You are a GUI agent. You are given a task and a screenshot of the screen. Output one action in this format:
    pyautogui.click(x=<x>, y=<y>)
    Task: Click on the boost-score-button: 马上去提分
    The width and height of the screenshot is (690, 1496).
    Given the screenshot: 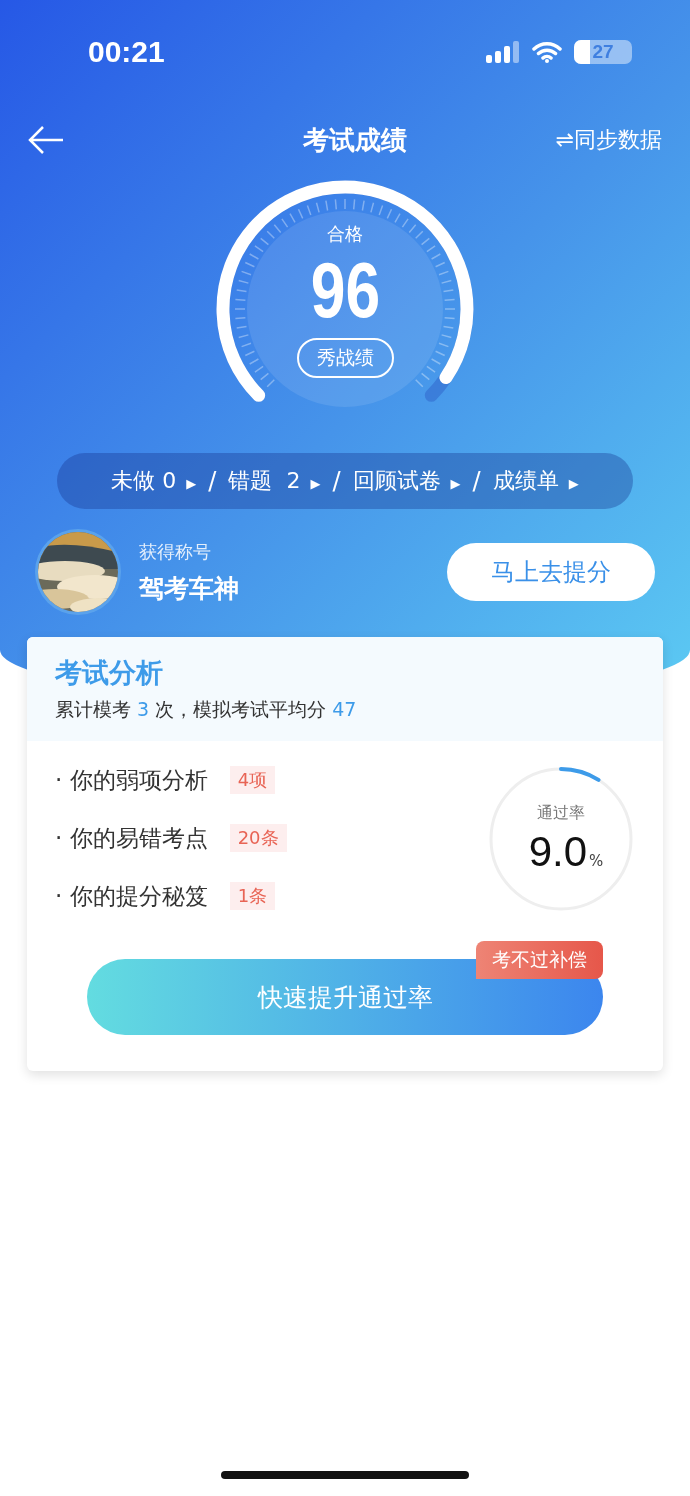 What is the action you would take?
    pyautogui.click(x=551, y=572)
    